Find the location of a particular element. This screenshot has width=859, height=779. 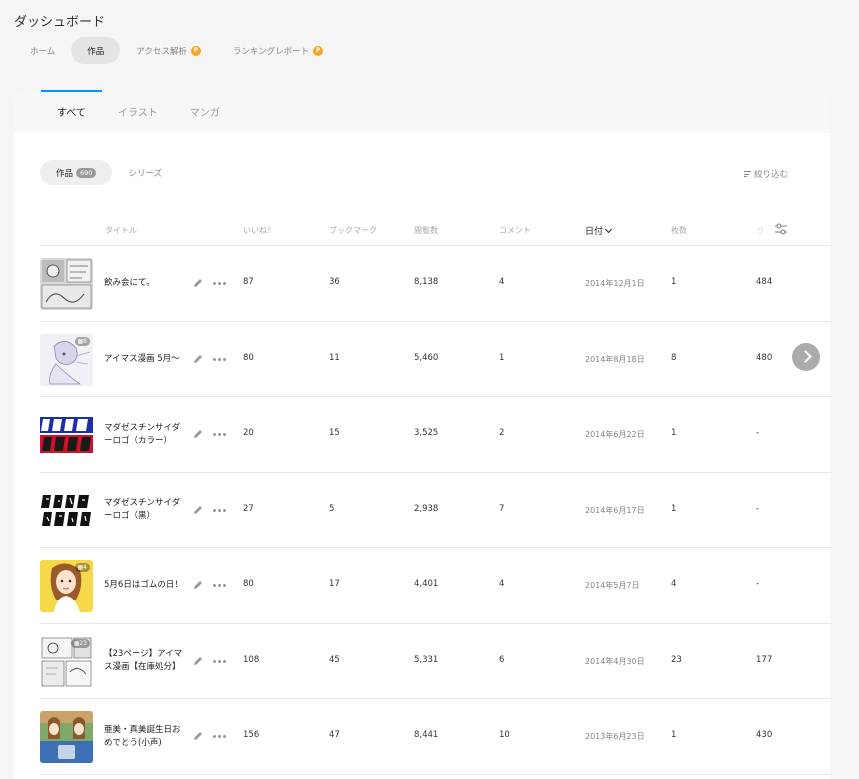

tab-ranking-report: ランキングレポート P is located at coordinates (278, 50).